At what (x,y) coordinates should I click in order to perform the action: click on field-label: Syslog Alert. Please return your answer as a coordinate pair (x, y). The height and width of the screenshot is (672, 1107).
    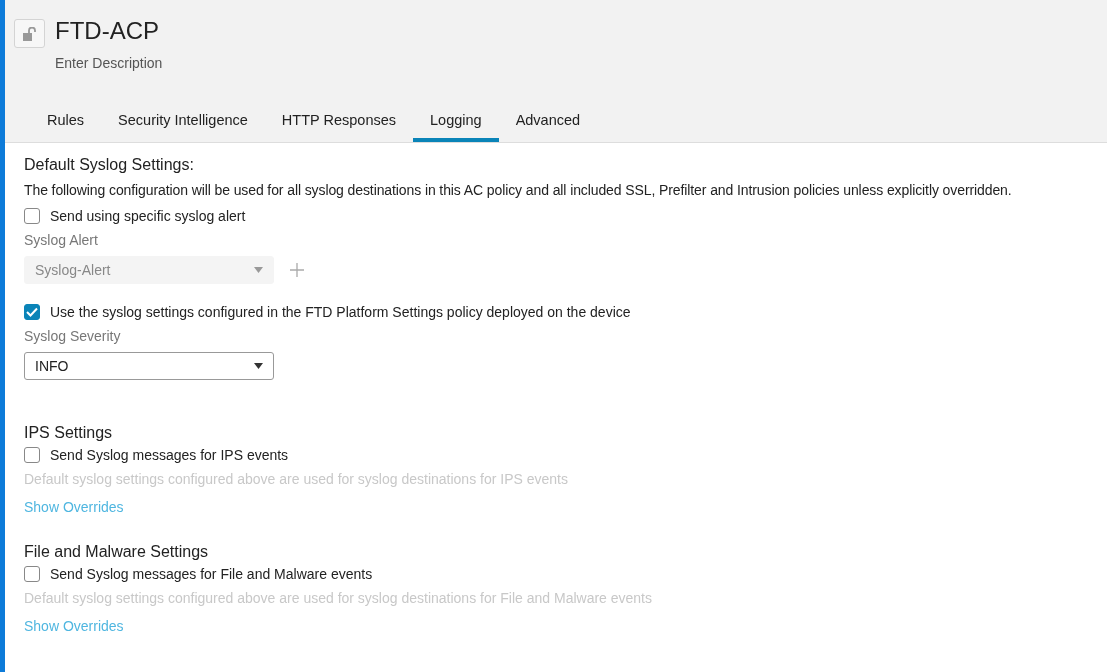
    Looking at the image, I should click on (61, 240).